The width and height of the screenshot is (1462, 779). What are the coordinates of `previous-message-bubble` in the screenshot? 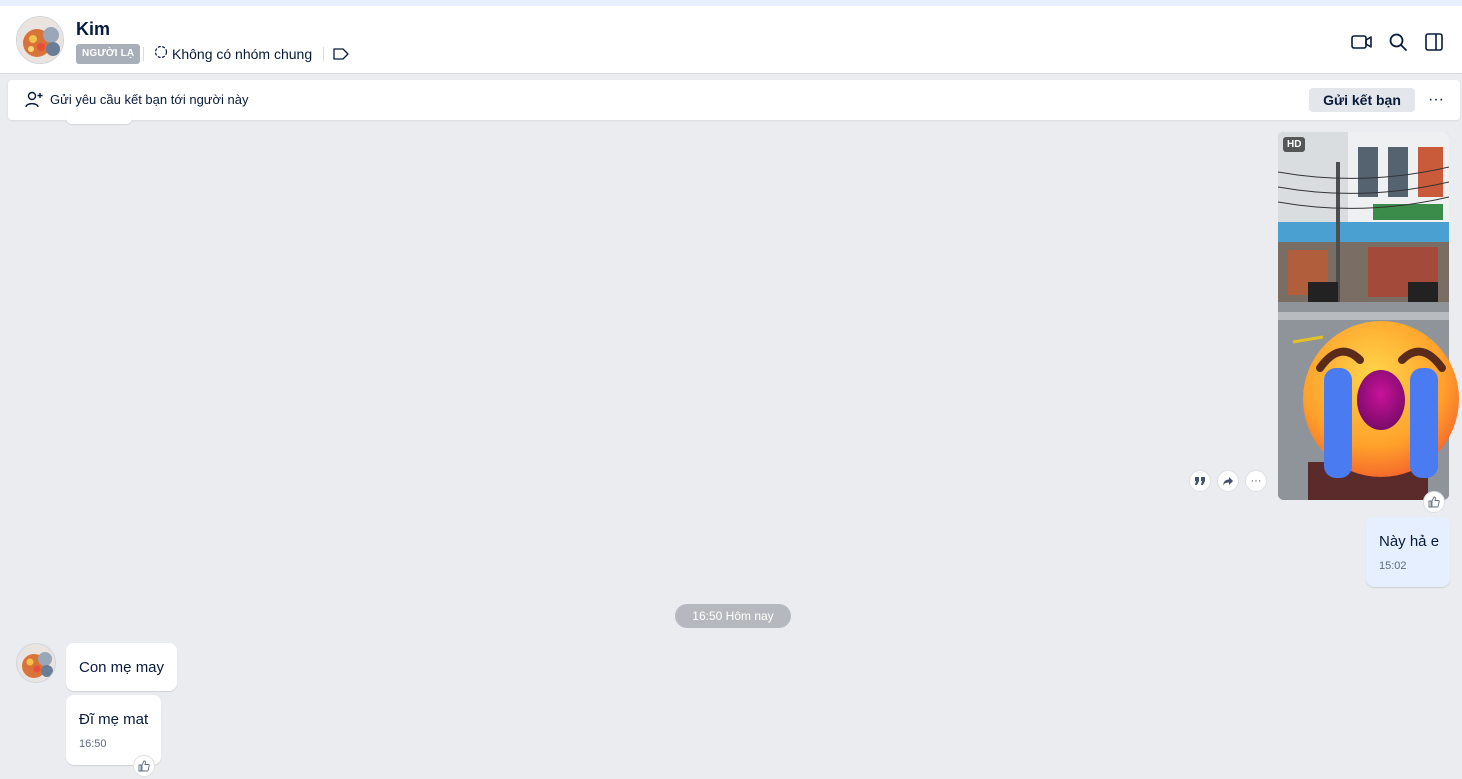 It's located at (99, 118).